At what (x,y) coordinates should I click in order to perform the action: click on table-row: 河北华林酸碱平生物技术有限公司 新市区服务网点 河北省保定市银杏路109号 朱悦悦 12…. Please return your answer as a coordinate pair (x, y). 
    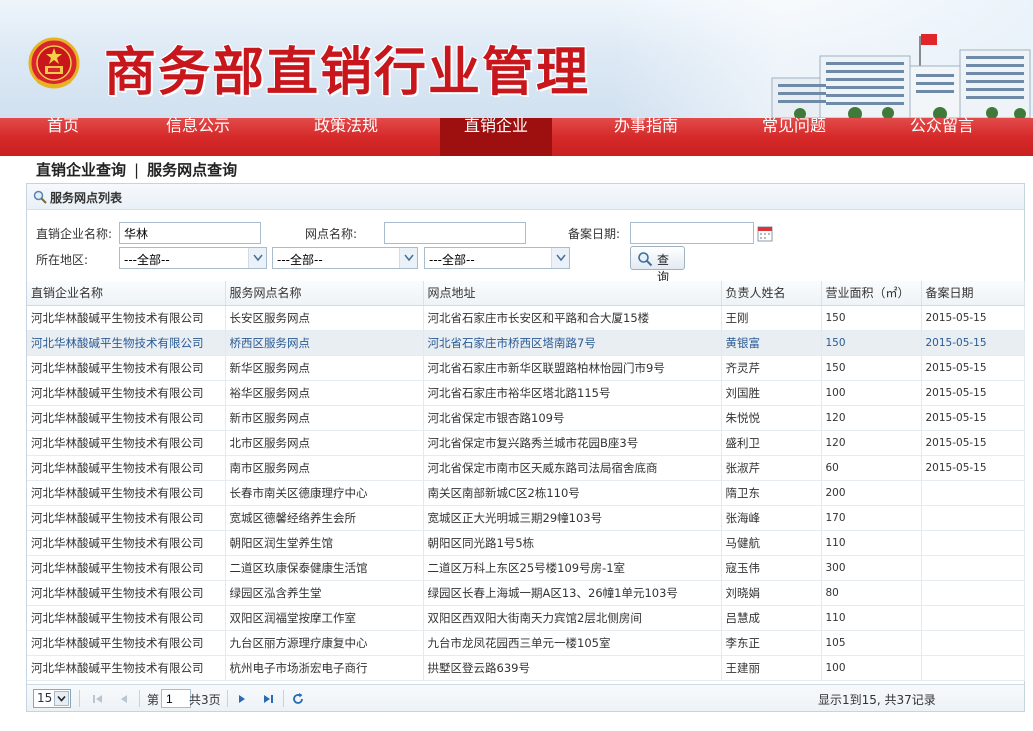
    Looking at the image, I should click on (526, 418).